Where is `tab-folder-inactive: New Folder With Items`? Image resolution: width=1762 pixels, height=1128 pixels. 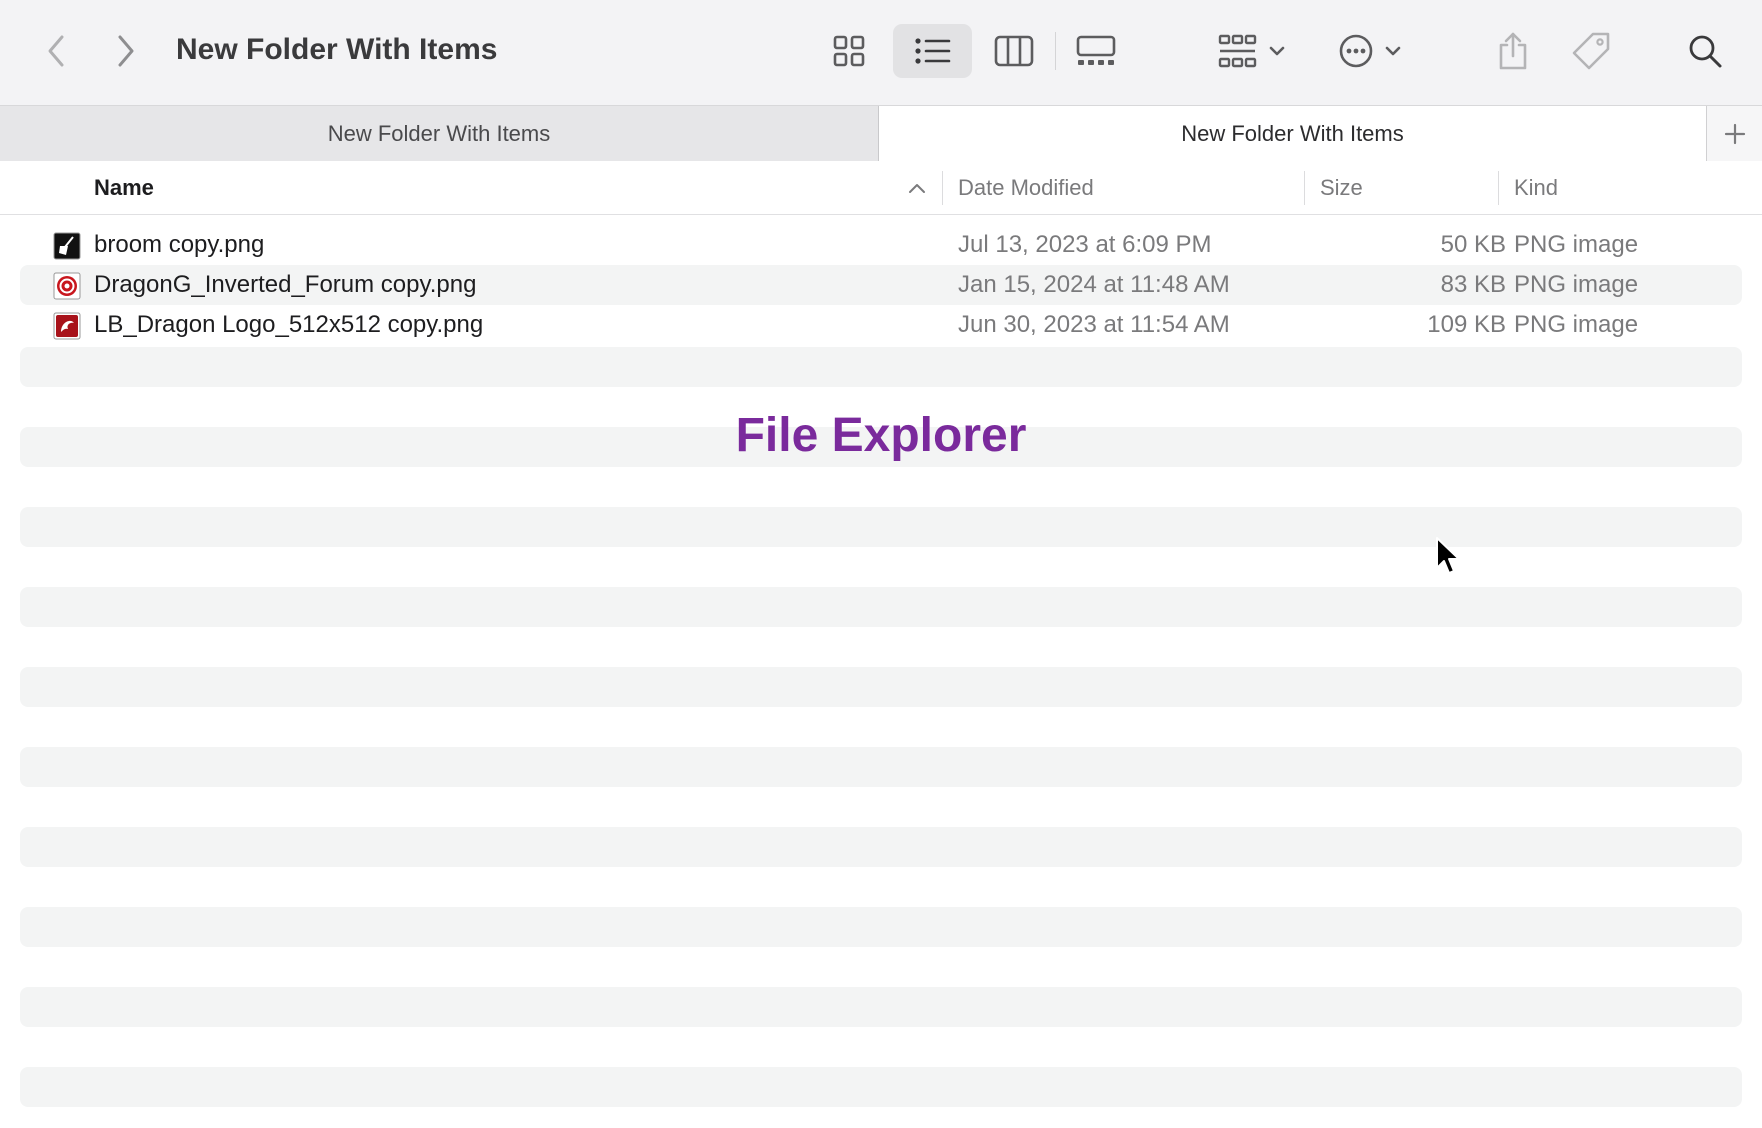 tab-folder-inactive: New Folder With Items is located at coordinates (439, 133).